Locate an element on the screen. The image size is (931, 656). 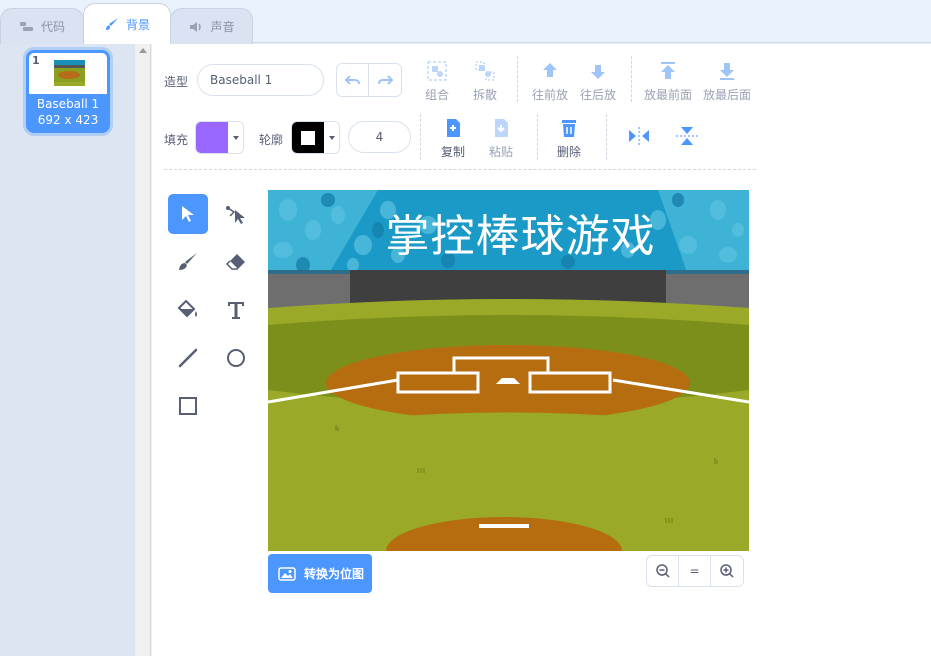
fill-color-swatch is located at coordinates (212, 137).